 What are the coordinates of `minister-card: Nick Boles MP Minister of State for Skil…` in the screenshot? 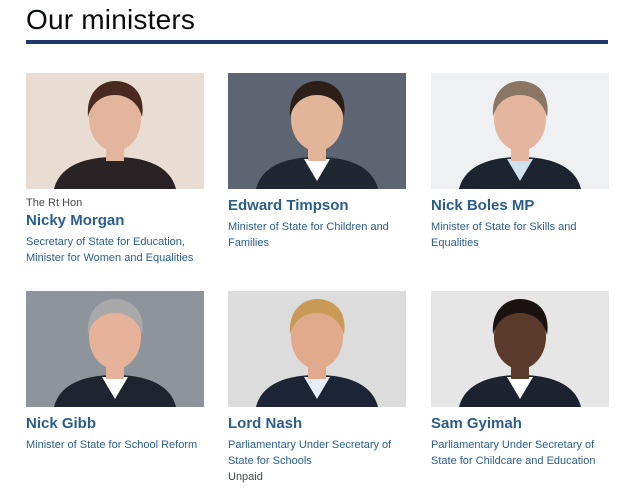 It's located at (521, 162).